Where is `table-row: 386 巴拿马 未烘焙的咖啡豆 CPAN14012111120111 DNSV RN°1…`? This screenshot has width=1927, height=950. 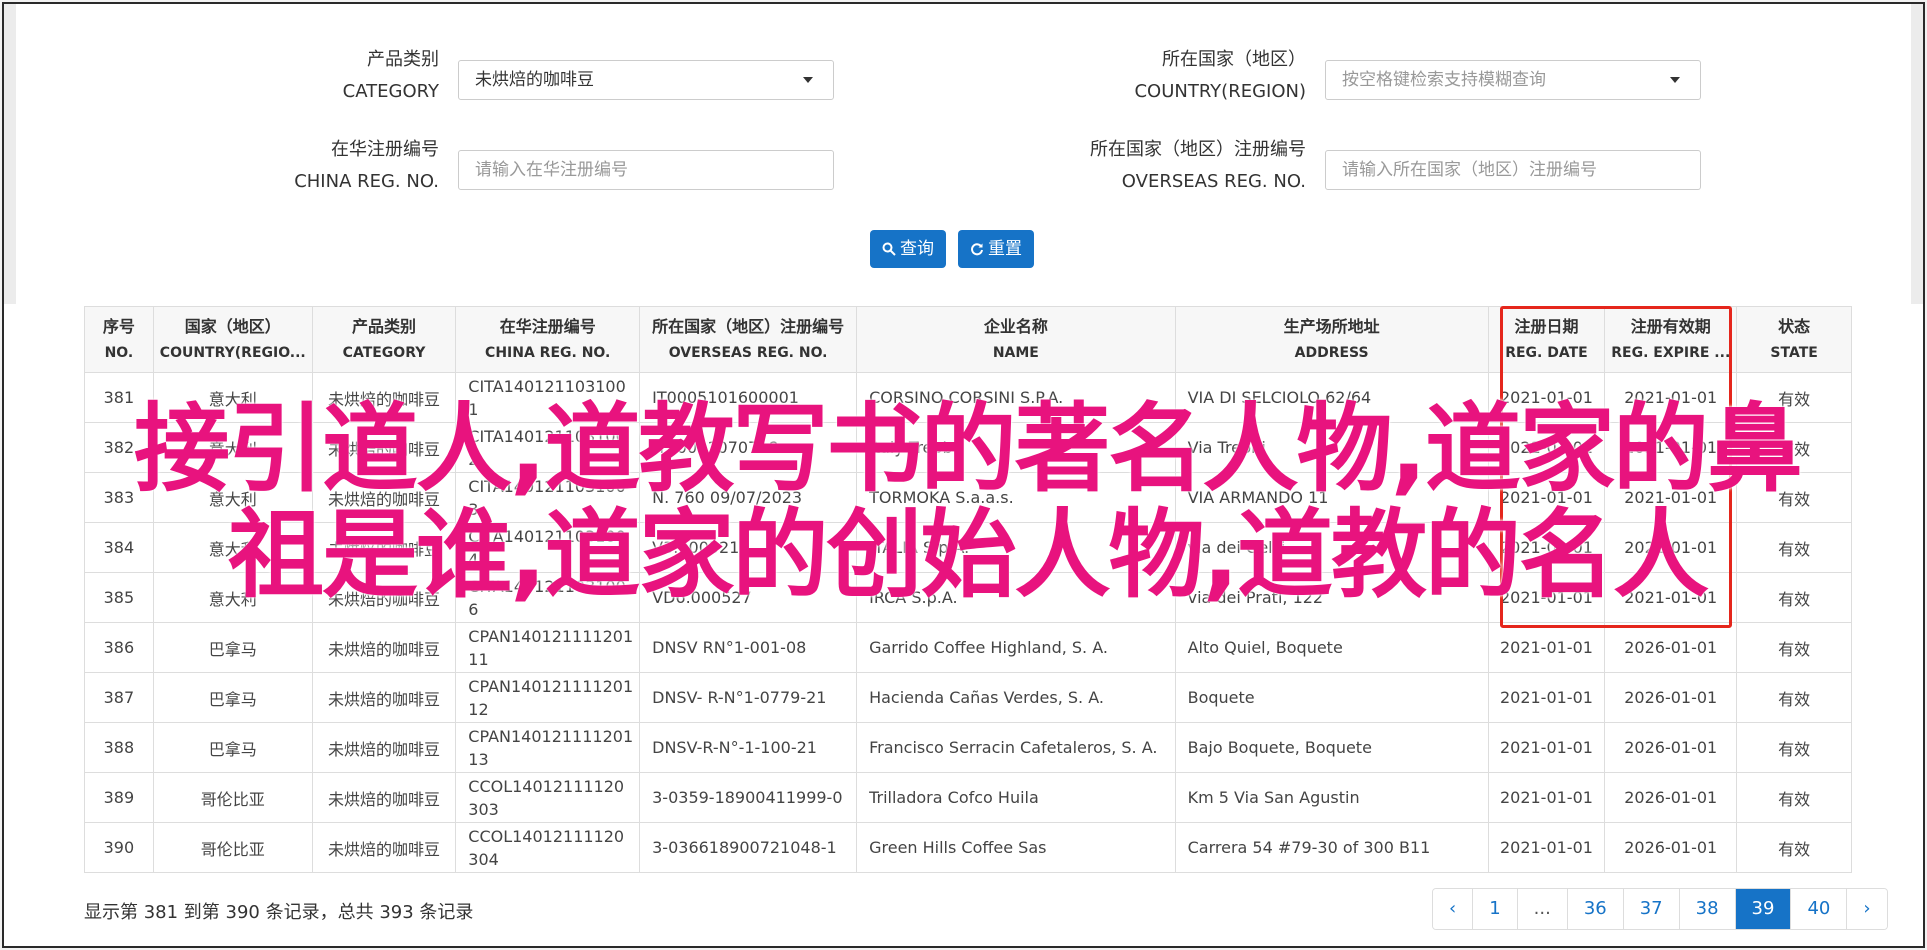 table-row: 386 巴拿马 未烘焙的咖啡豆 CPAN14012111120111 DNSV RN°1… is located at coordinates (968, 647).